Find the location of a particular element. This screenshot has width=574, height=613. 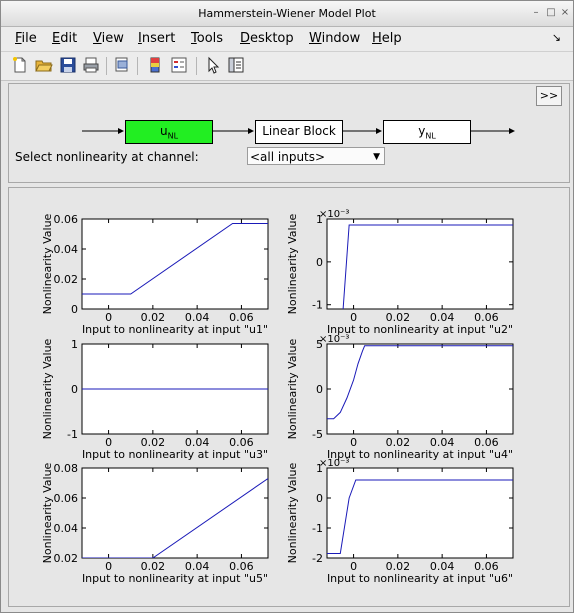

x-axis-label: Input to nonlinearity at input "u5" is located at coordinates (175, 578).